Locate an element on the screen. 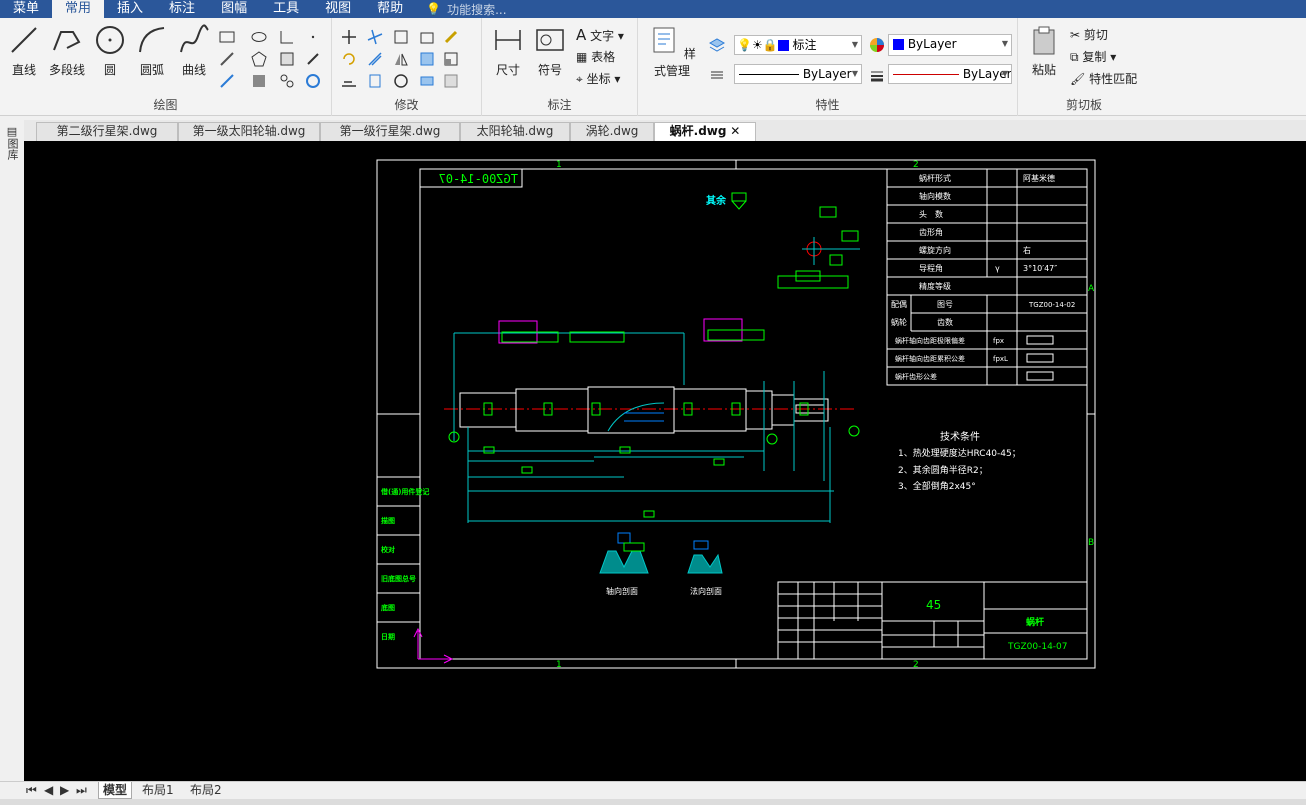 The image size is (1306, 805). copy-object-icon is located at coordinates (427, 37).